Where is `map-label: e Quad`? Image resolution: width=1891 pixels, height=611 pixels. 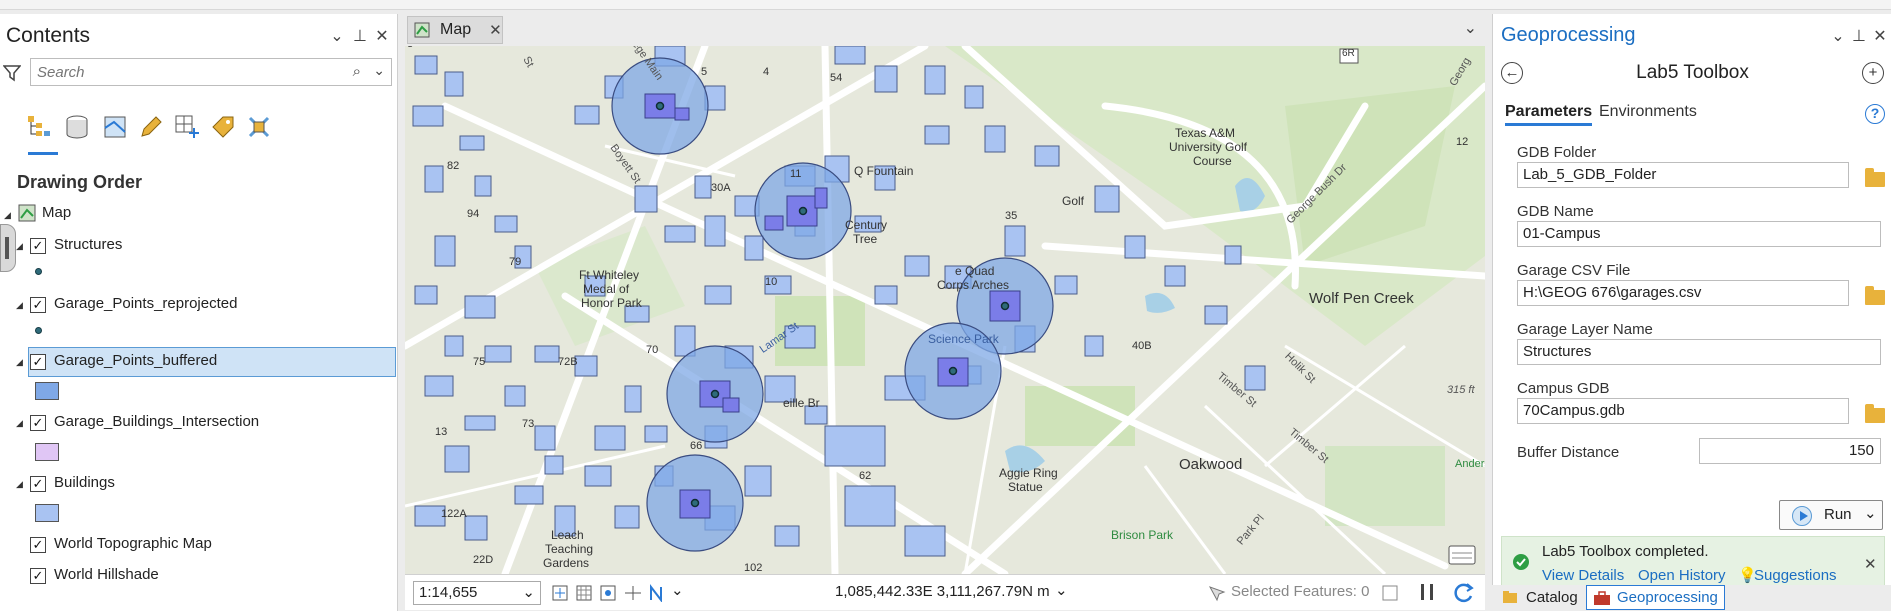 map-label: e Quad is located at coordinates (975, 271).